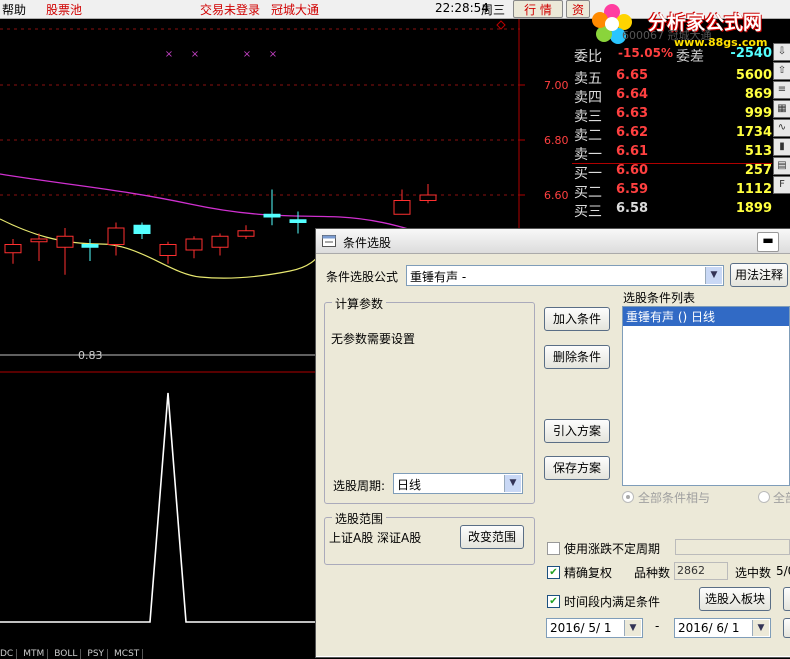  Describe the element at coordinates (329, 241) in the screenshot. I see `window-icon` at that location.